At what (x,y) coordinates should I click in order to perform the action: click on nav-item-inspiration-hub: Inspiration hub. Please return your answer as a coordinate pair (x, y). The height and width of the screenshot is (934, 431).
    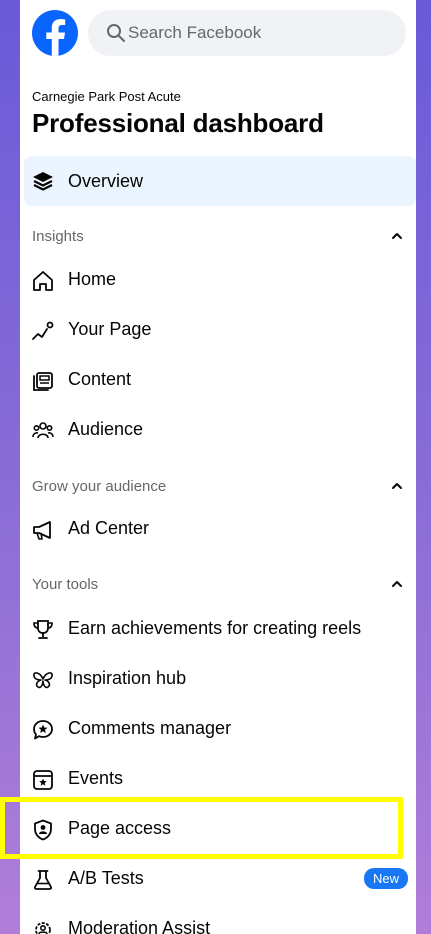
    Looking at the image, I should click on (218, 679).